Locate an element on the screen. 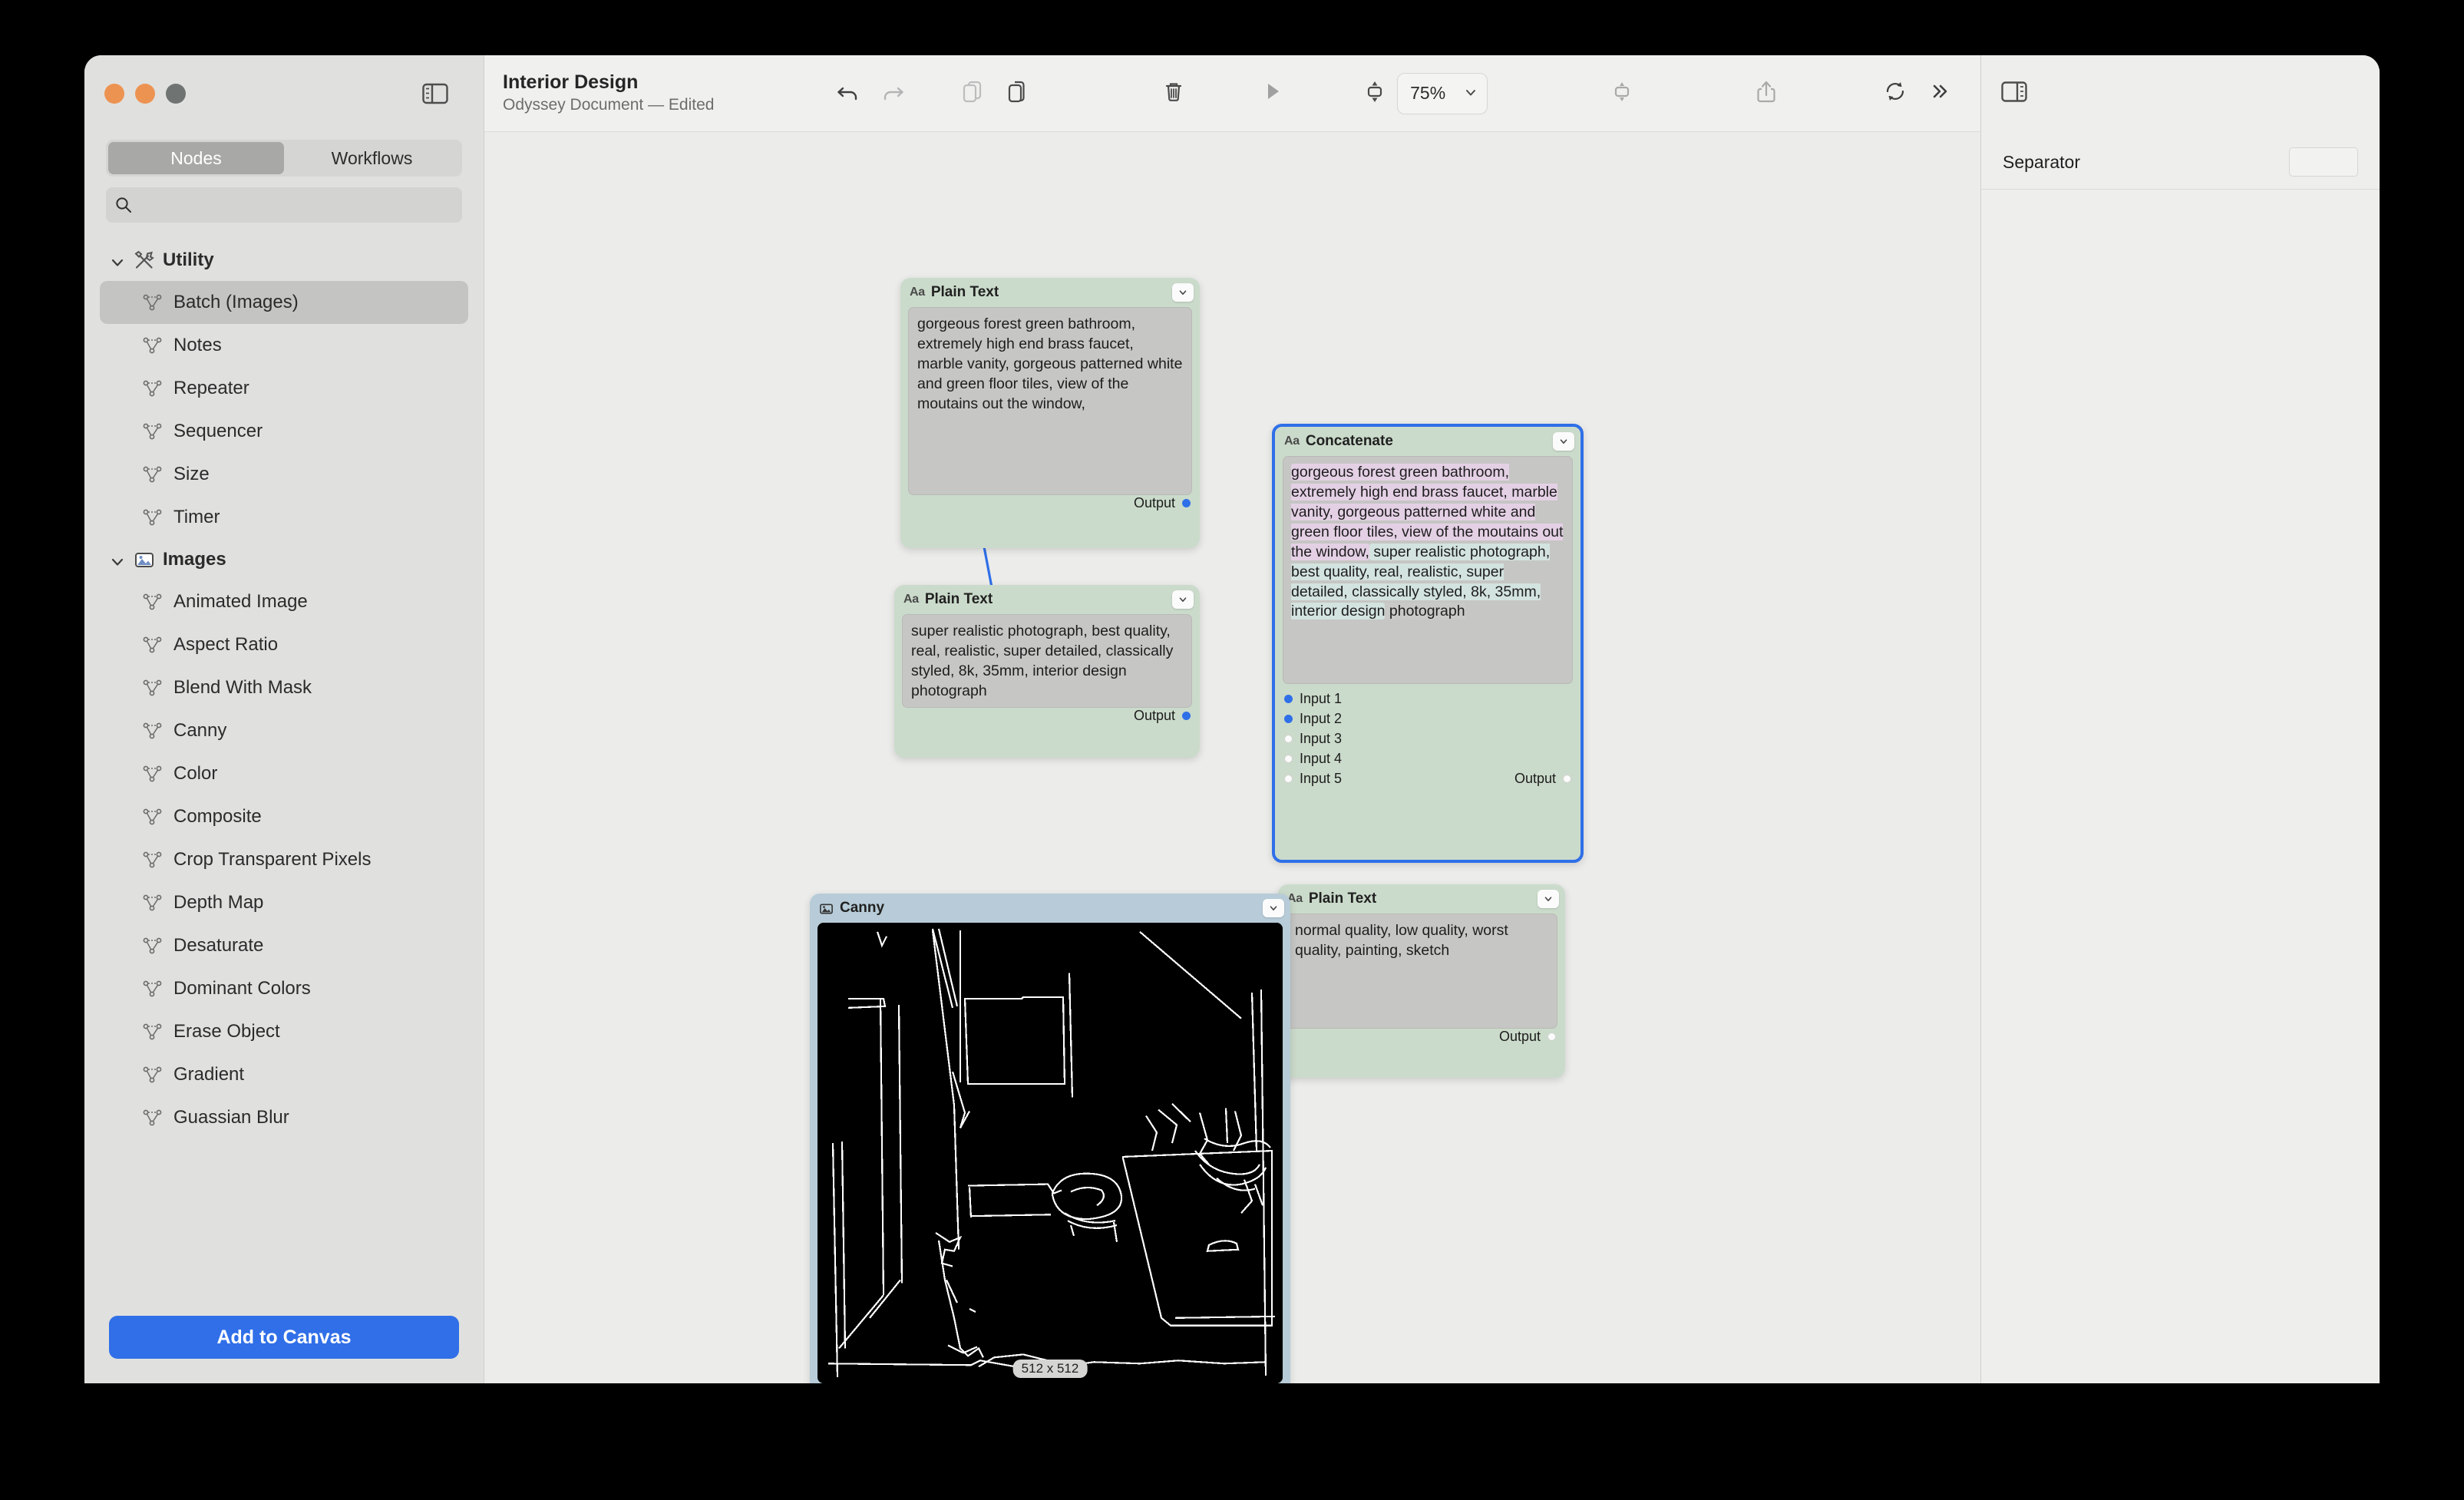 The width and height of the screenshot is (2464, 1500). delete-button is located at coordinates (1173, 93).